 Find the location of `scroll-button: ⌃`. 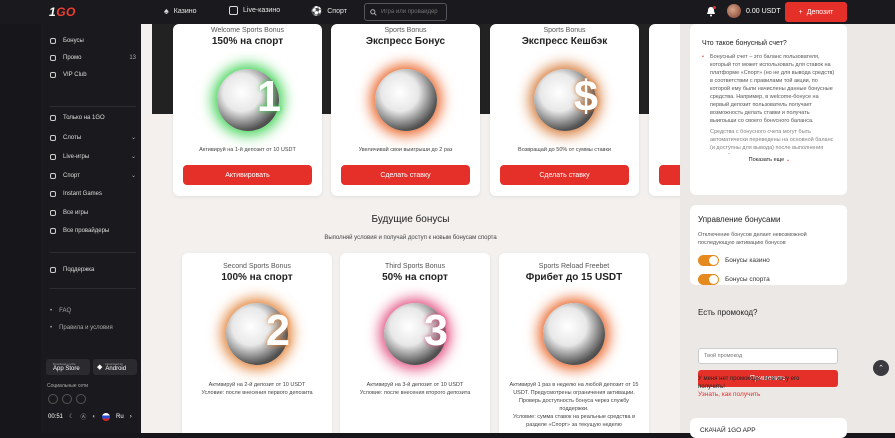

scroll-button: ⌃ is located at coordinates (881, 368).